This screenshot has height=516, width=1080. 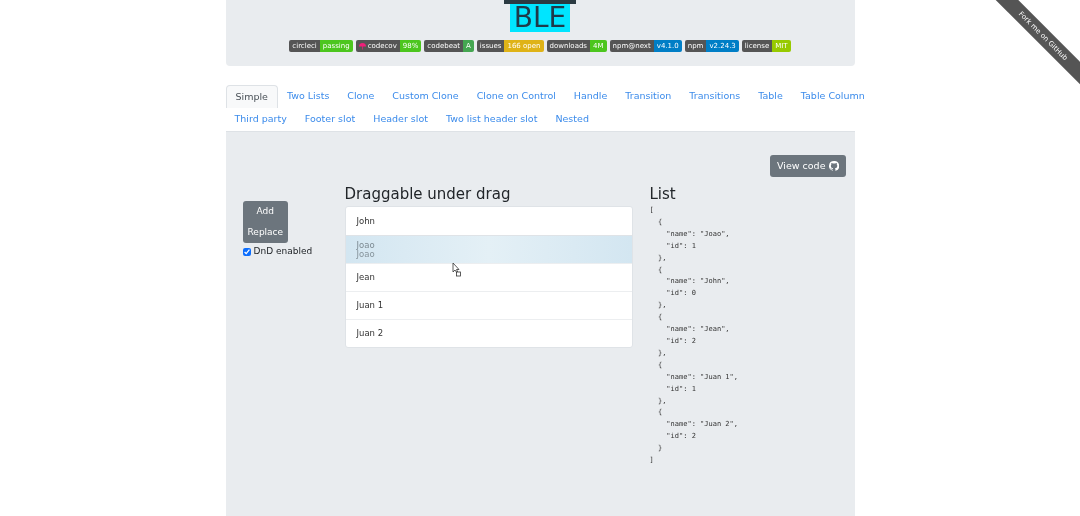 What do you see at coordinates (361, 96) in the screenshot?
I see `tab: Clone` at bounding box center [361, 96].